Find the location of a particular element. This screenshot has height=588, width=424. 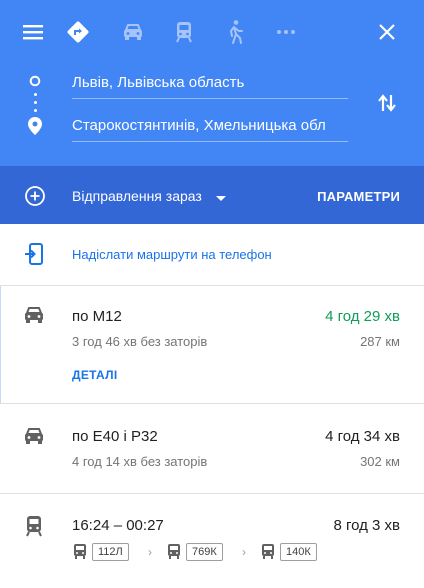

transit-line-badge: 112Л is located at coordinates (110, 552).